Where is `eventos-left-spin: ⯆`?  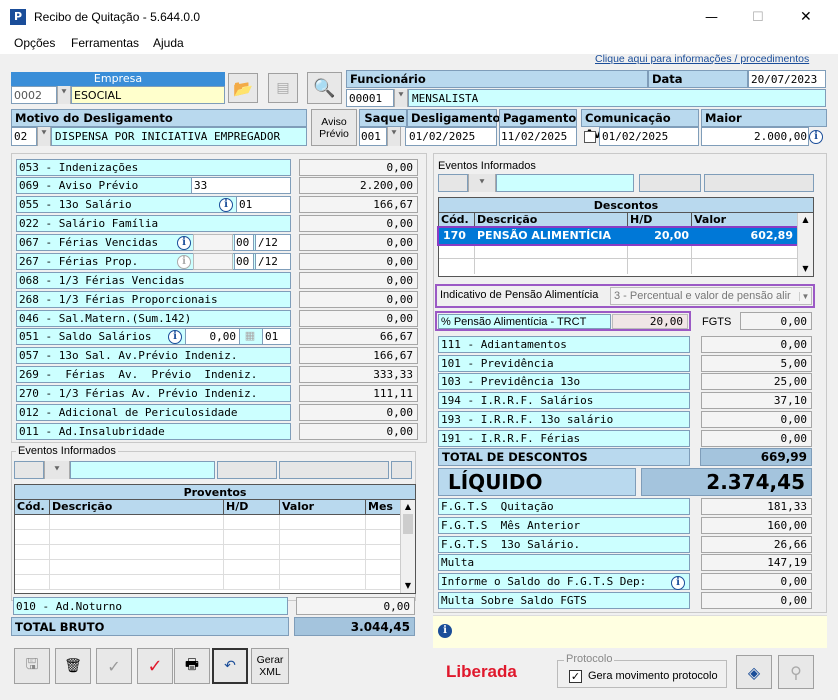
eventos-left-spin: ⯆ is located at coordinates (57, 470).